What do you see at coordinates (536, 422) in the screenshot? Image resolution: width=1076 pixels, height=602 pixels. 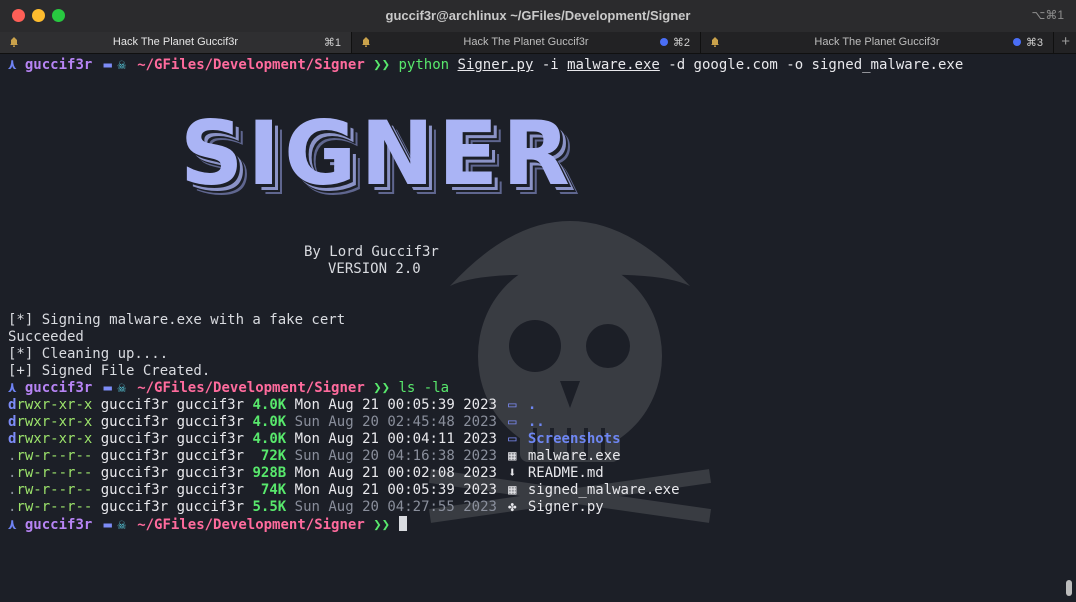 I see `file-name: ..` at bounding box center [536, 422].